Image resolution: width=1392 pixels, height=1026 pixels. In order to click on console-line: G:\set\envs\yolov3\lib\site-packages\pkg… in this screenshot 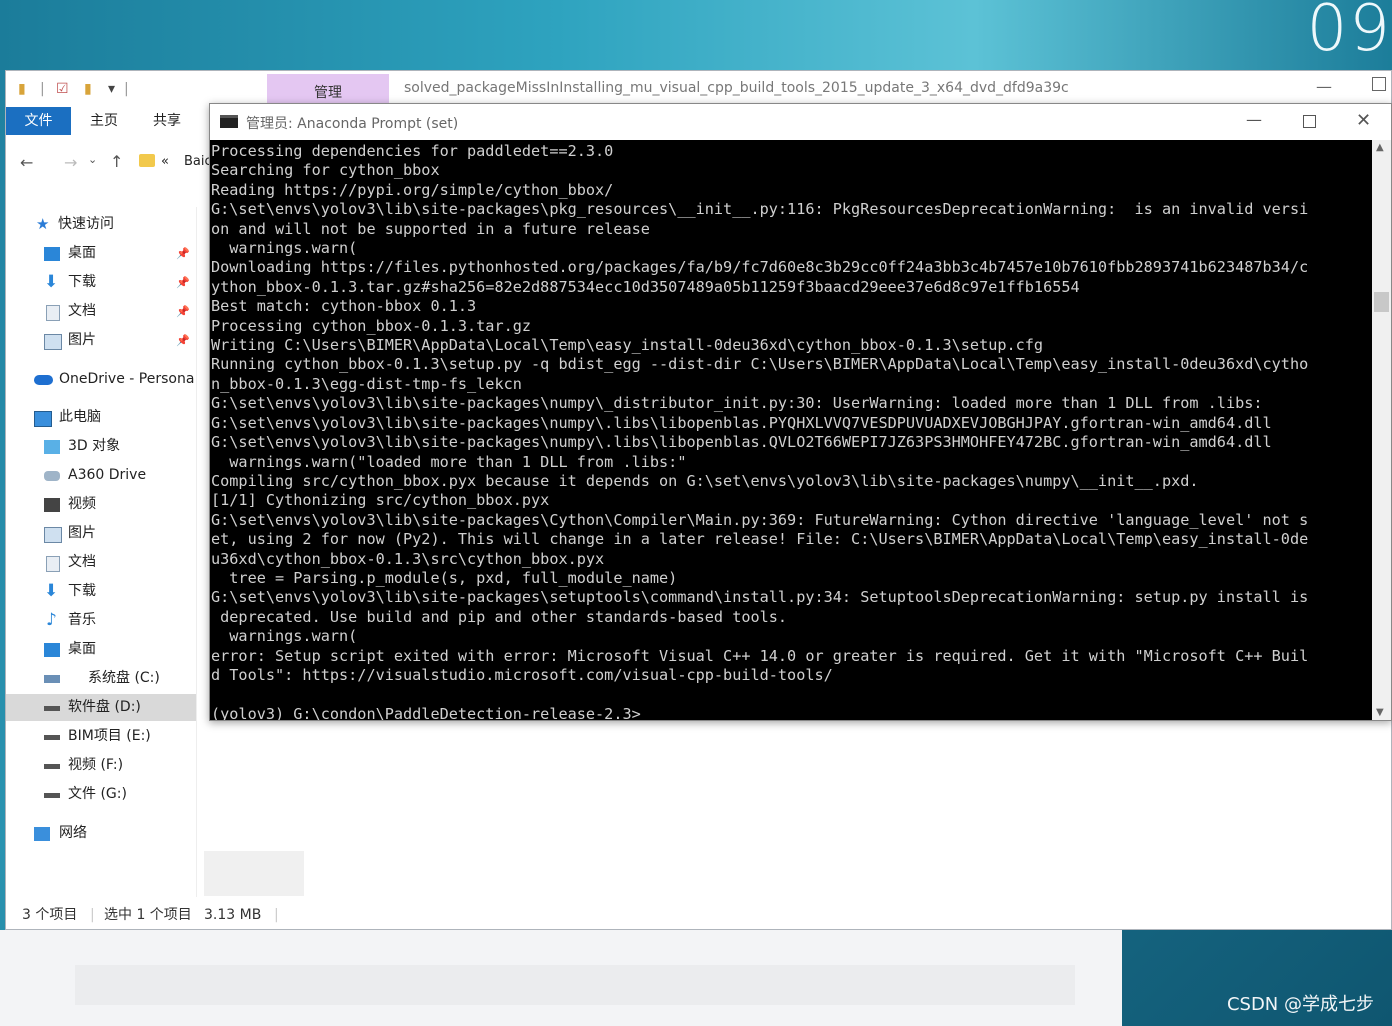, I will do `click(760, 209)`.